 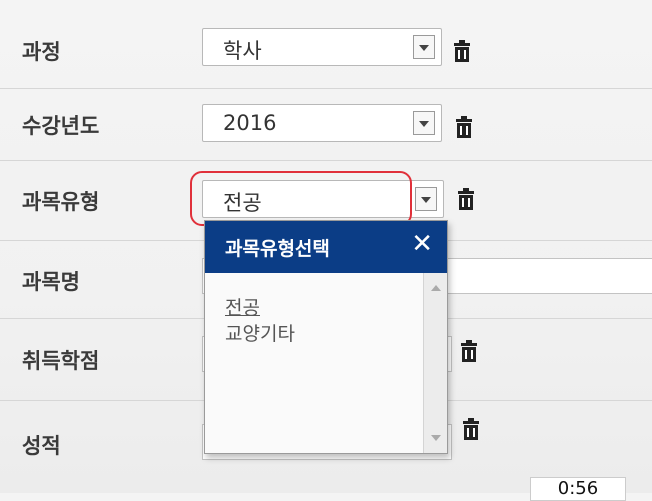 What do you see at coordinates (61, 126) in the screenshot?
I see `label-year: 수강년도` at bounding box center [61, 126].